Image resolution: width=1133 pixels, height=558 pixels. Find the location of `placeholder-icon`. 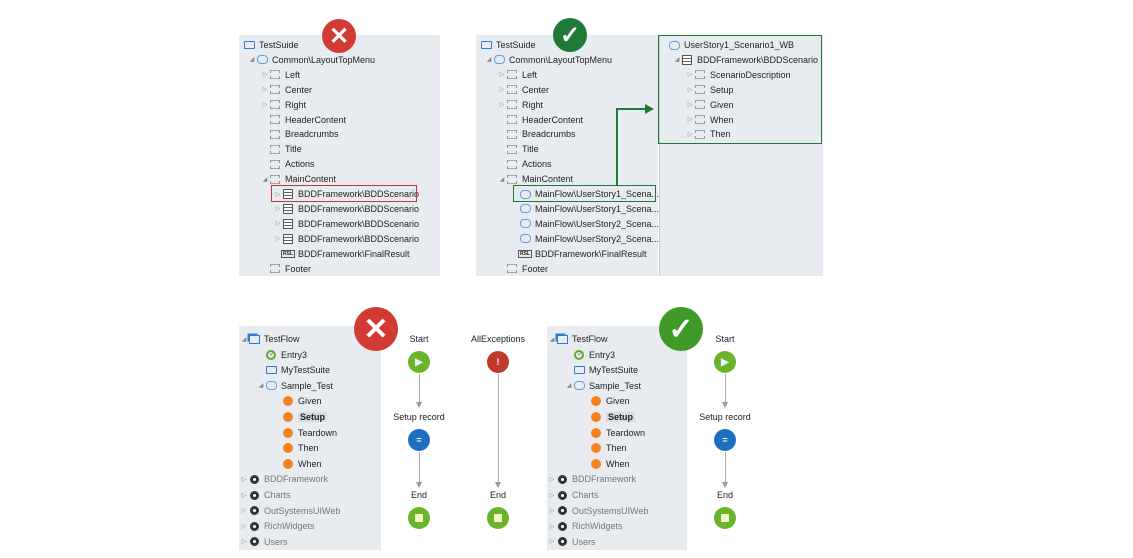

placeholder-icon is located at coordinates (275, 268).